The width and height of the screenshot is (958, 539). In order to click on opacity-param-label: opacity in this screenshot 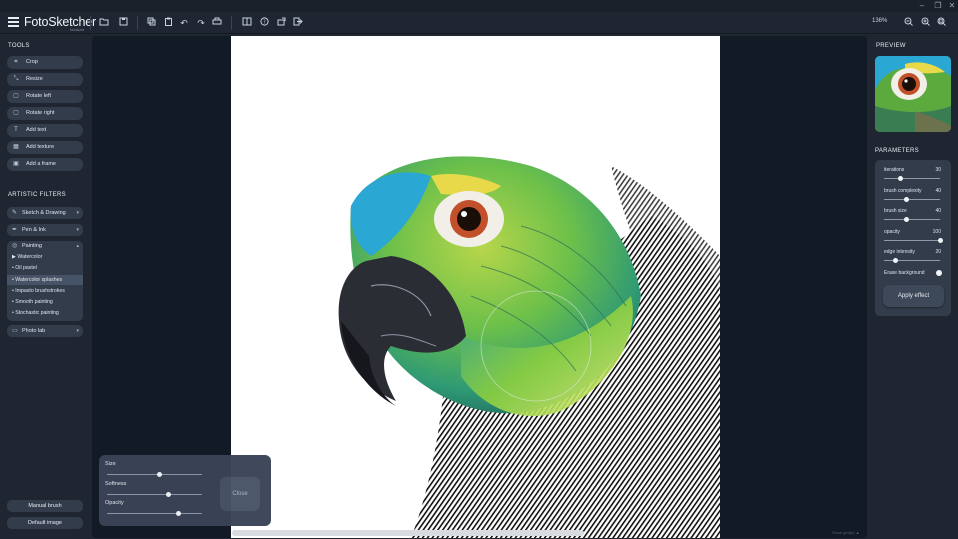, I will do `click(892, 232)`.